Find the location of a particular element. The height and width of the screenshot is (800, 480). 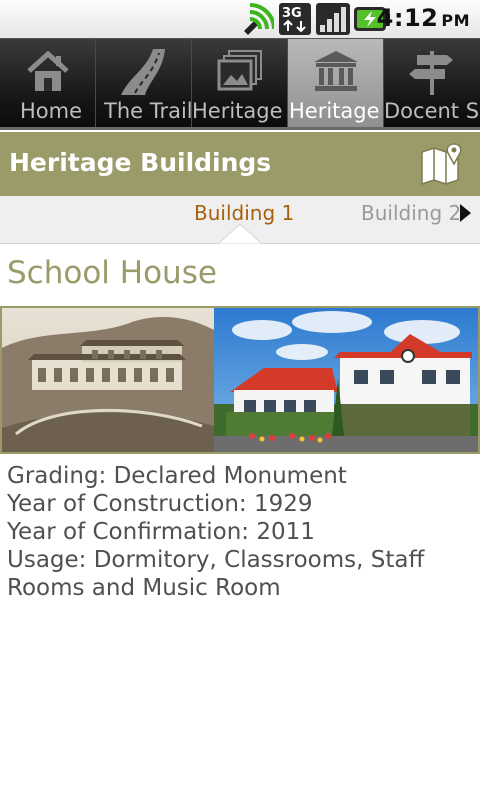

signal-strength-icon is located at coordinates (333, 19).